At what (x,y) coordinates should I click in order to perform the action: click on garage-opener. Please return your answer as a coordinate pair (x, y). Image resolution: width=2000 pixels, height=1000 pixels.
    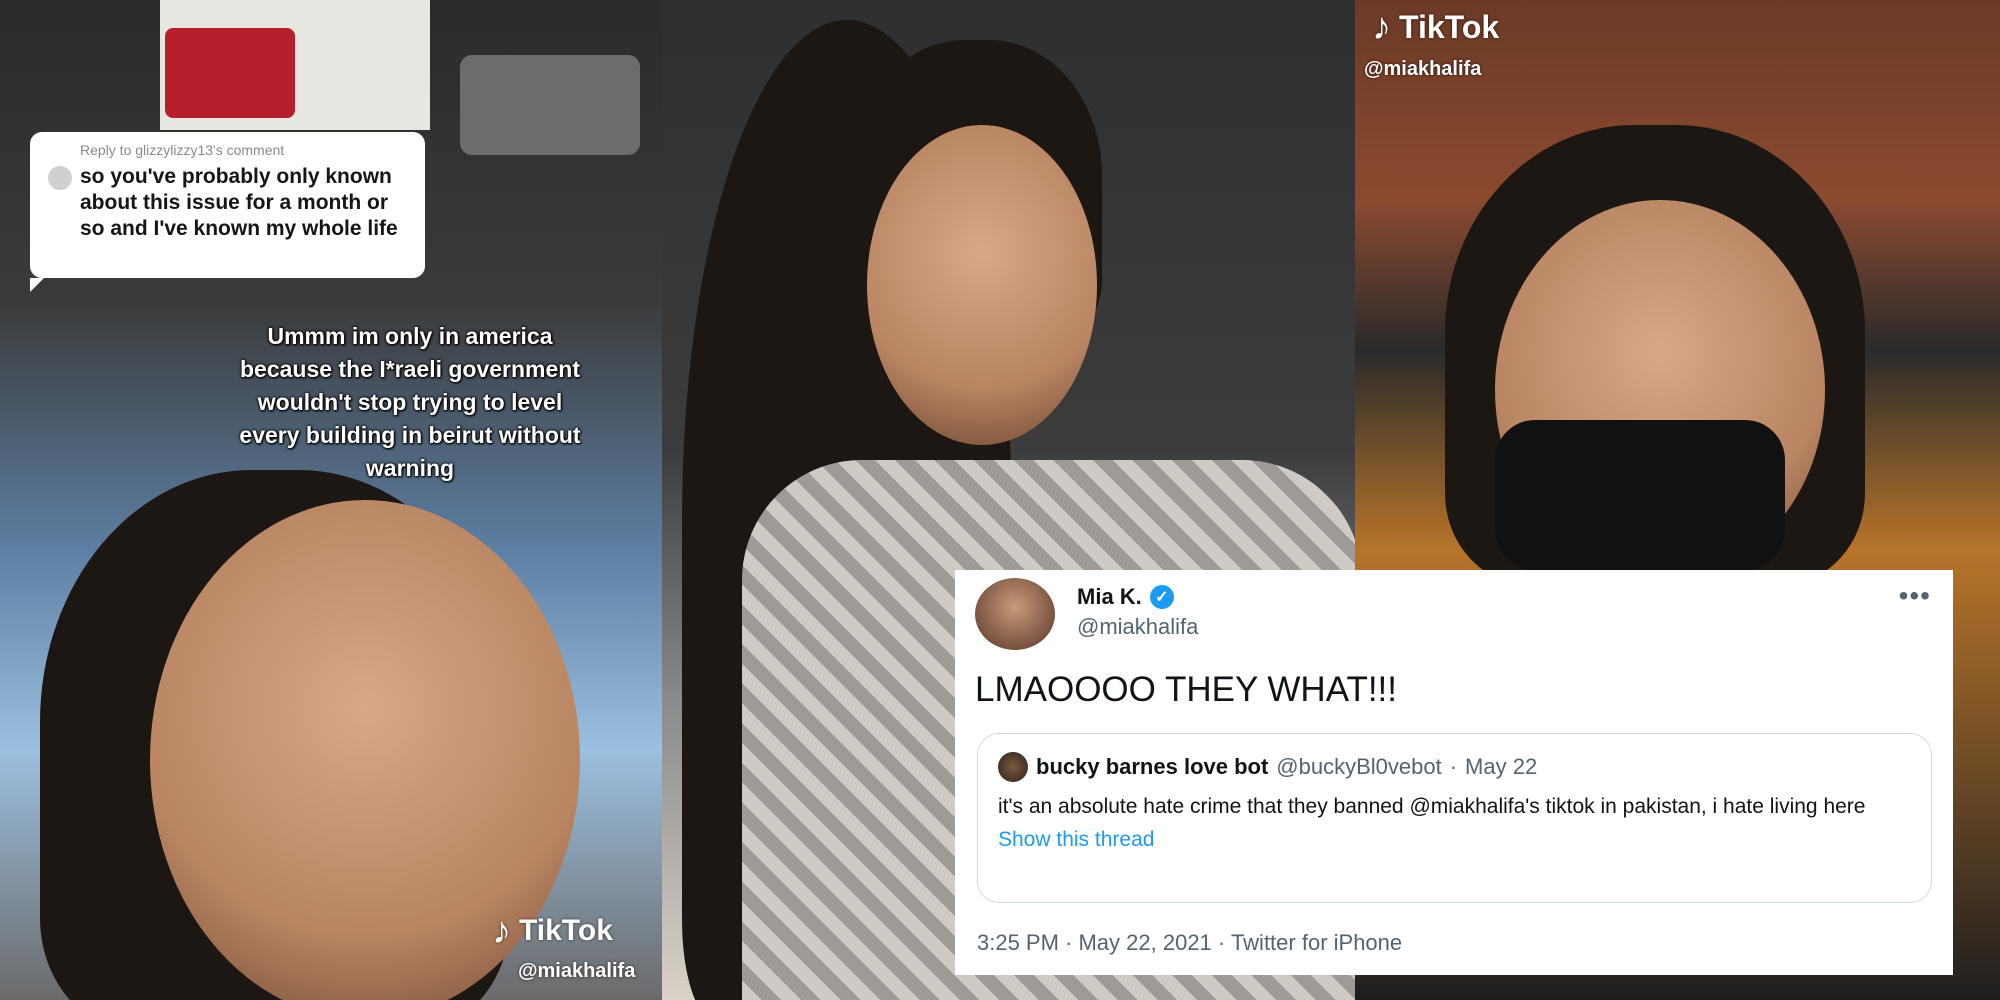
    Looking at the image, I should click on (550, 105).